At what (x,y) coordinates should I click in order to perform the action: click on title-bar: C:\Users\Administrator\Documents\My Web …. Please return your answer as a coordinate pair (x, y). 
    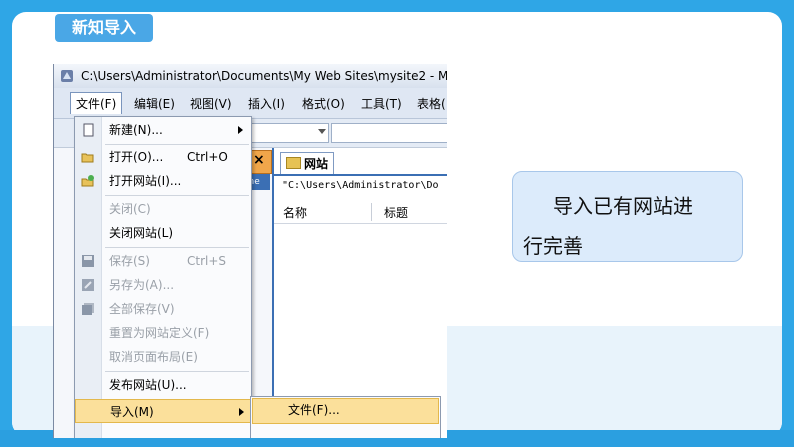
    Looking at the image, I should click on (250, 76).